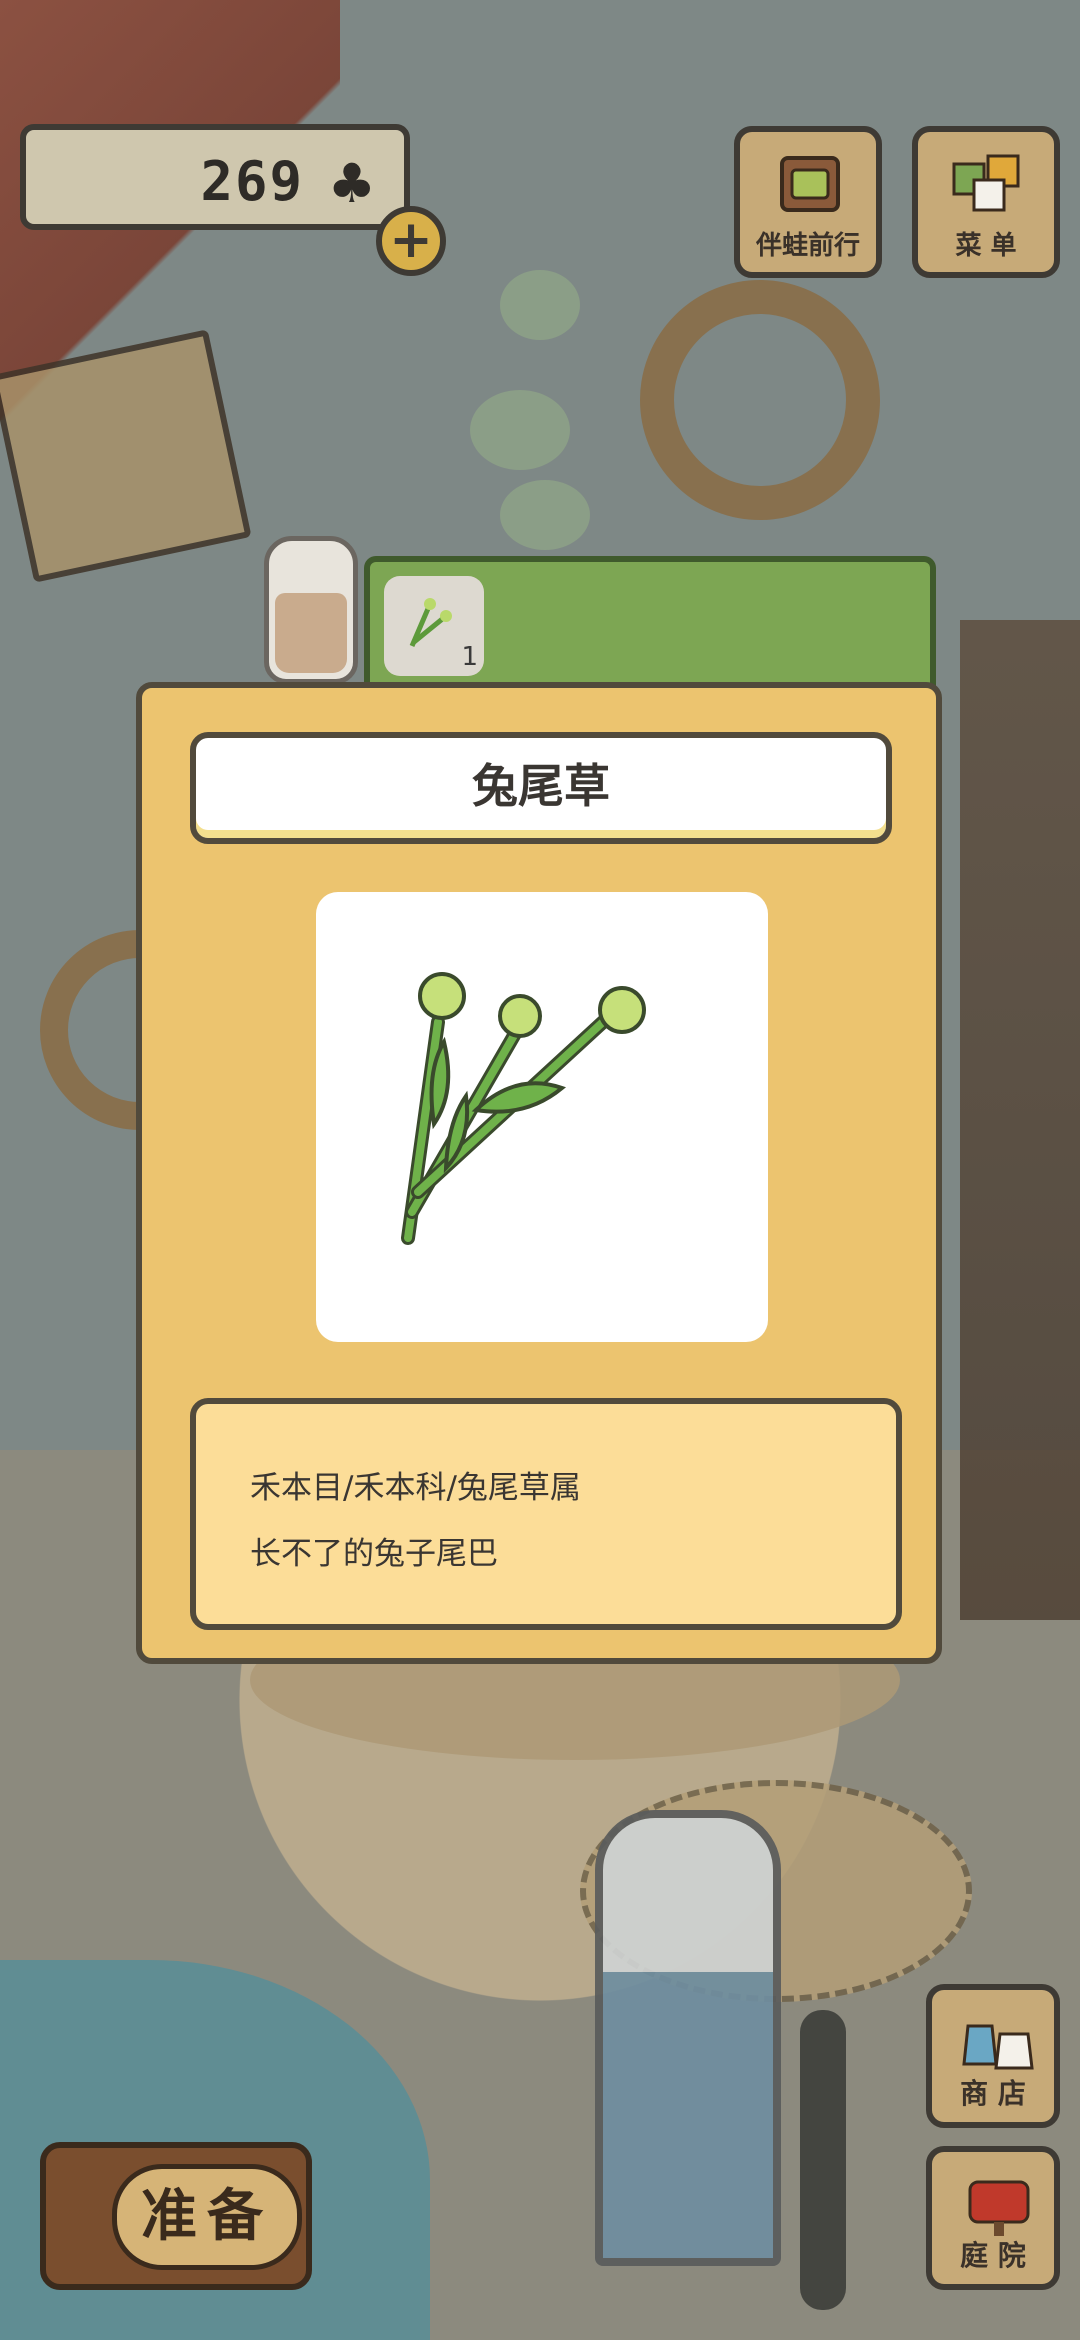 The image size is (1080, 2340). What do you see at coordinates (1020, 1120) in the screenshot?
I see `right-shelf` at bounding box center [1020, 1120].